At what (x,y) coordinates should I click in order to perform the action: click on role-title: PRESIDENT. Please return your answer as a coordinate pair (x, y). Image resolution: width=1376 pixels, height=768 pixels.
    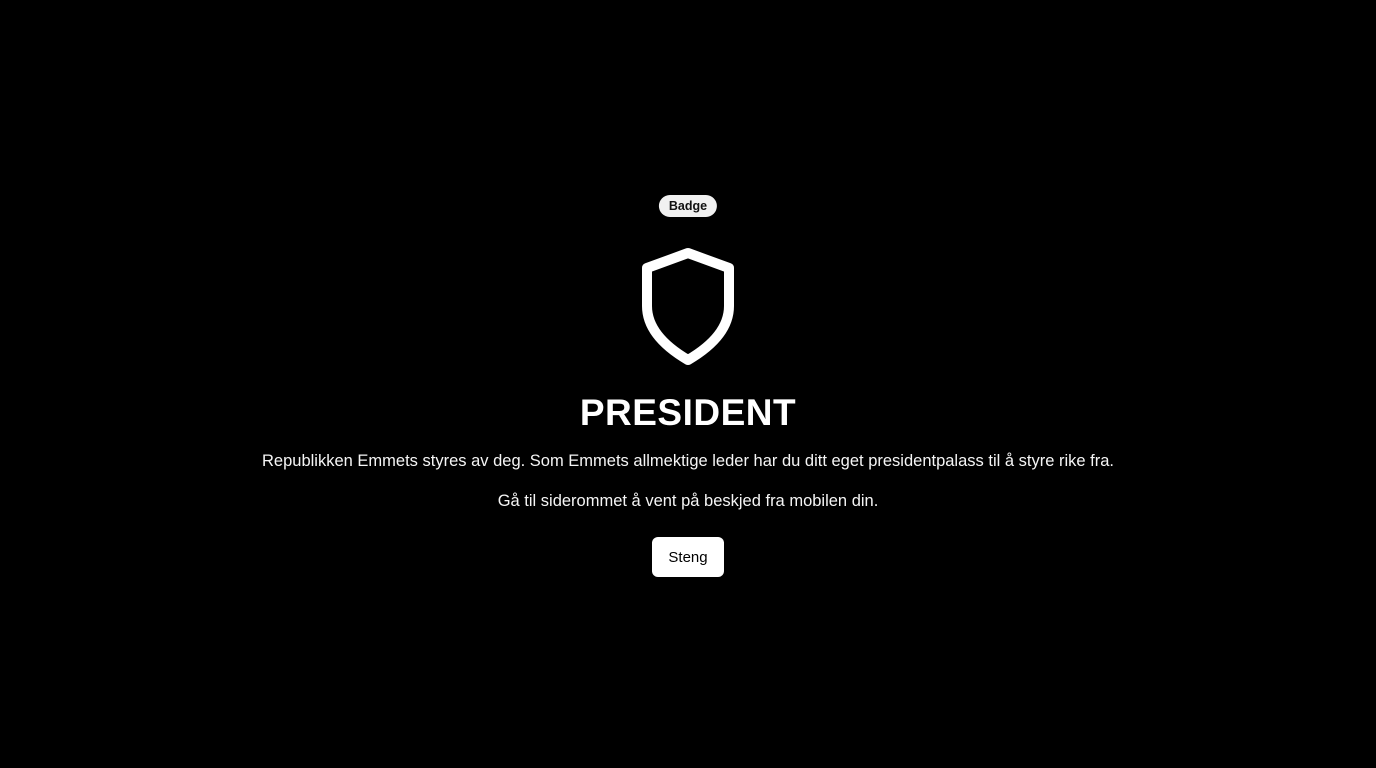
    Looking at the image, I should click on (688, 412).